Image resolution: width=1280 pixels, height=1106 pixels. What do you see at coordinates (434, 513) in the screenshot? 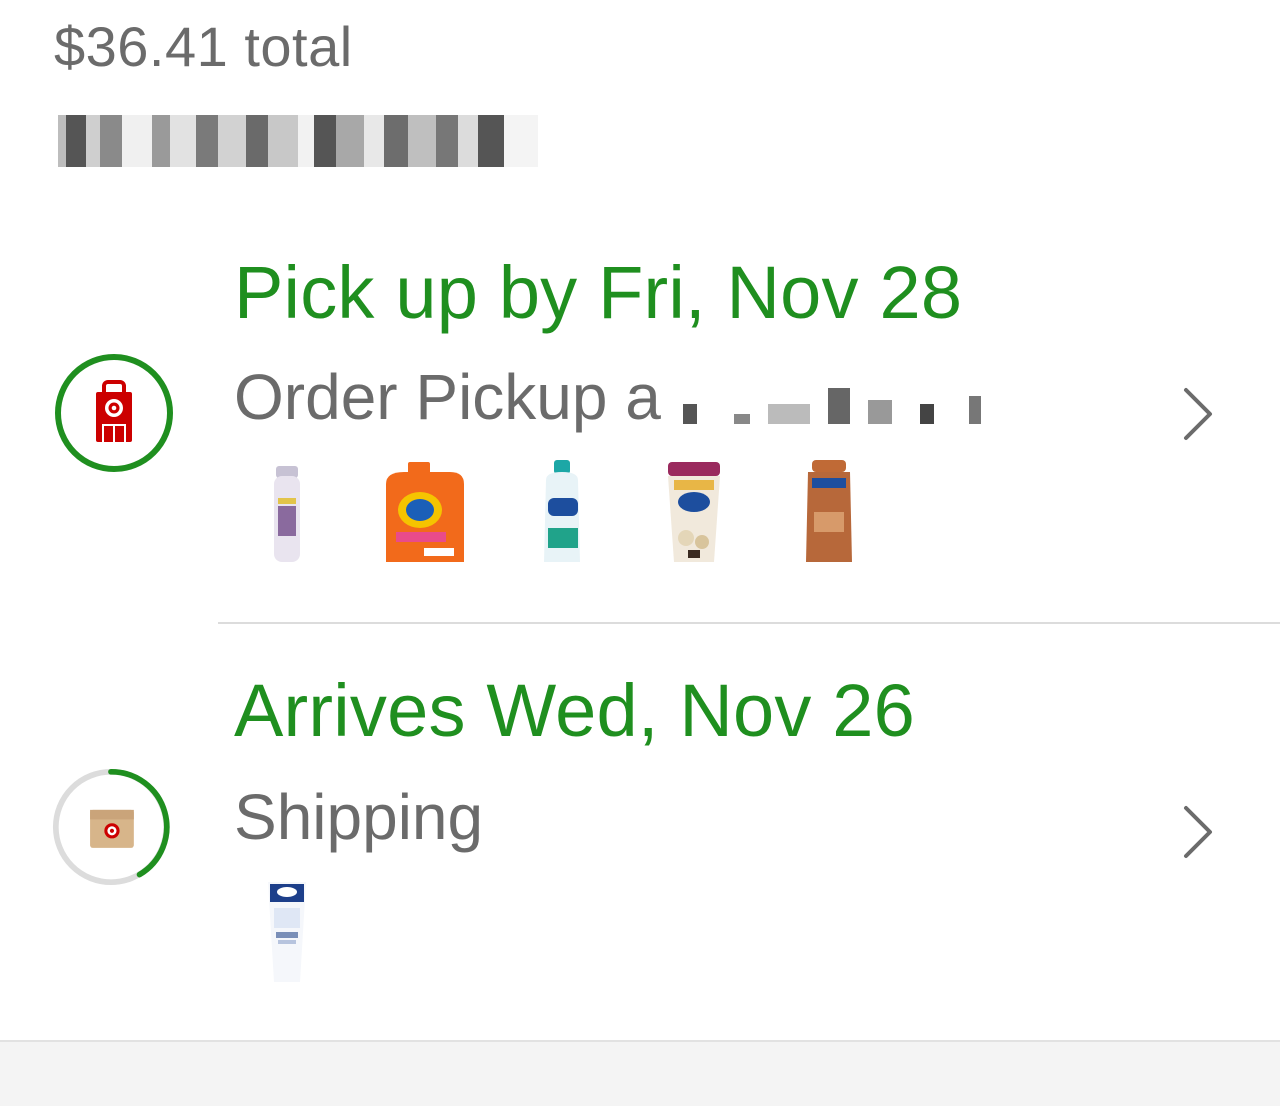
I see `tide-detergent-thumbnail` at bounding box center [434, 513].